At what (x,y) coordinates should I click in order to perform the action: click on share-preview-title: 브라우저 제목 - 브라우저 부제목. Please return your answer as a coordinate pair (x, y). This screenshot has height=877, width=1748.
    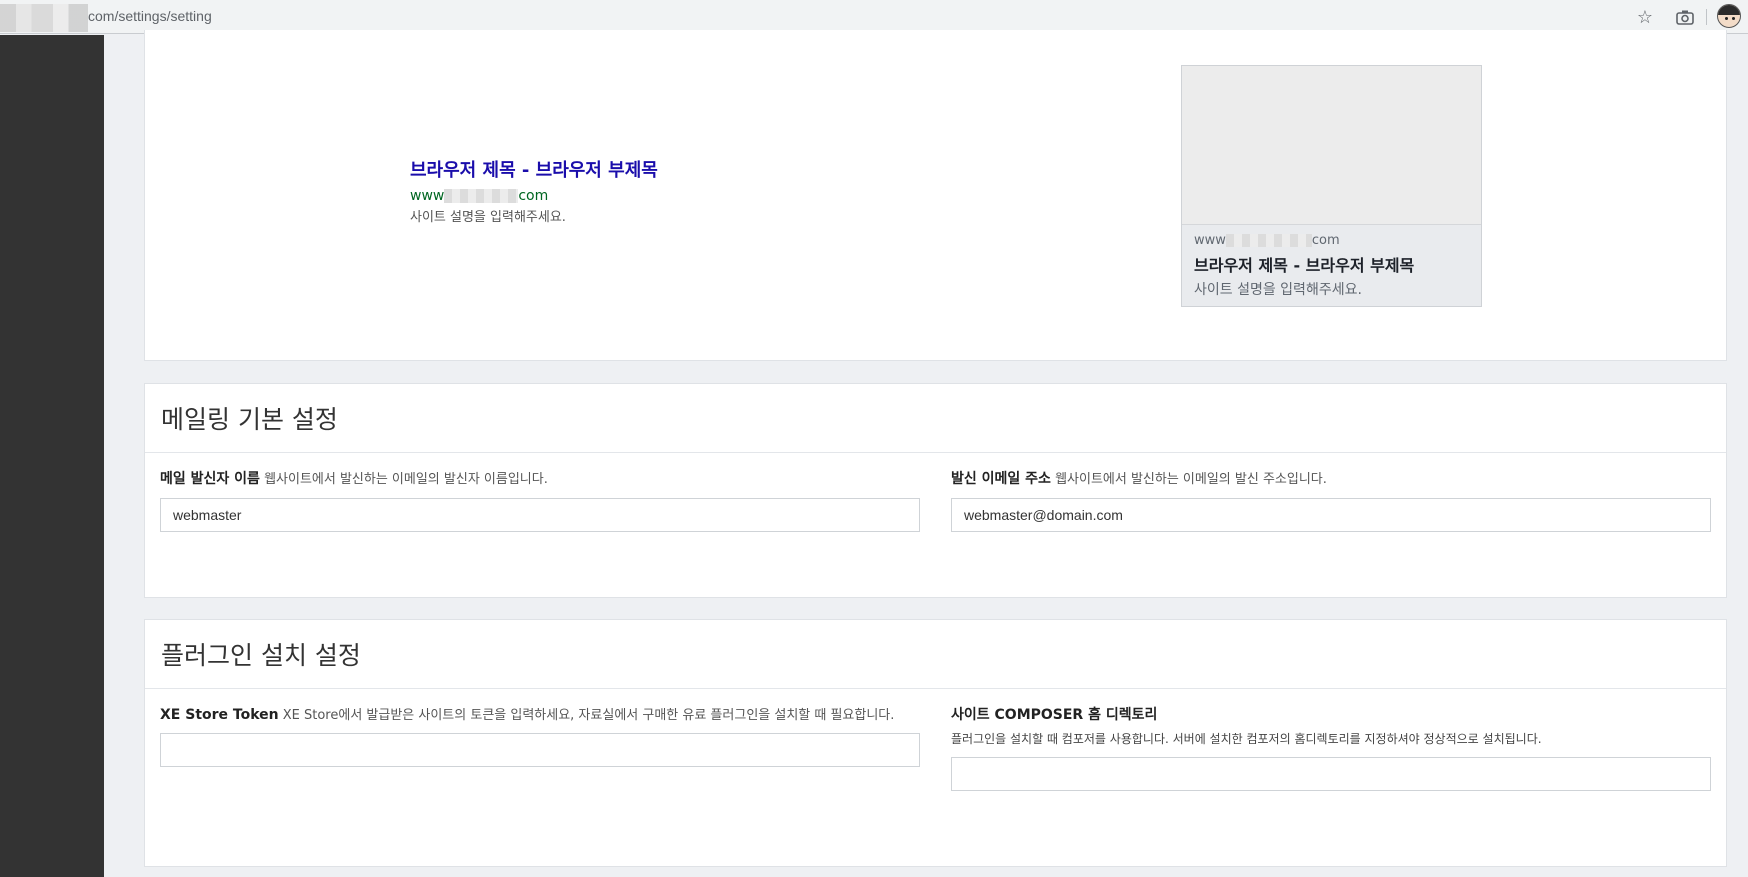
    Looking at the image, I should click on (1304, 265).